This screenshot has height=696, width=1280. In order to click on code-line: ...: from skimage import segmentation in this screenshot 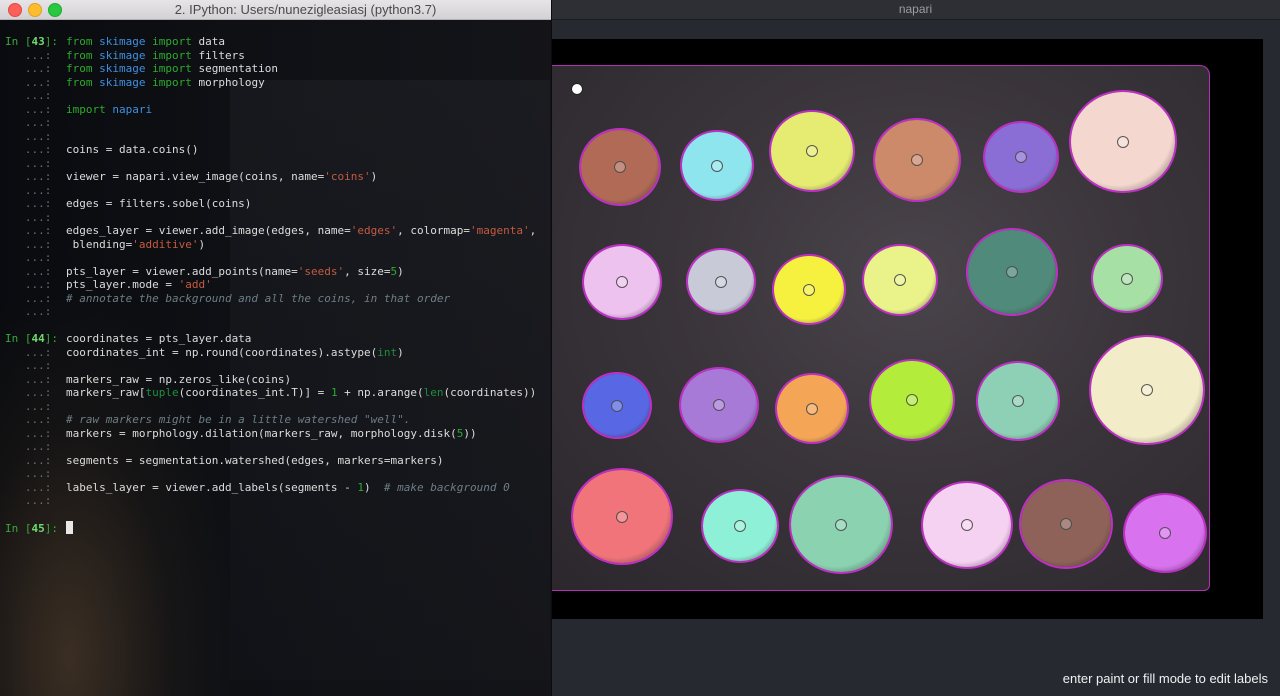, I will do `click(141, 68)`.